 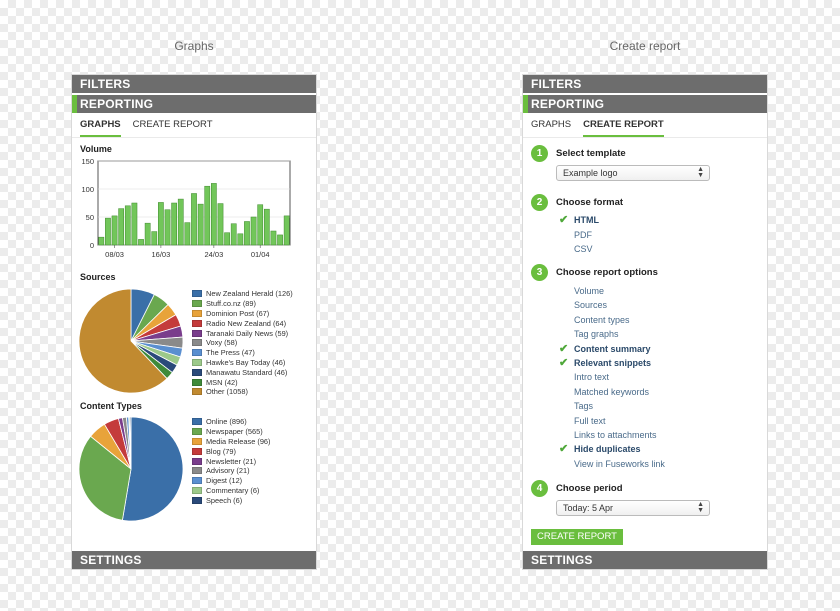 I want to click on legend-entry: Speech (6), so click(x=231, y=500).